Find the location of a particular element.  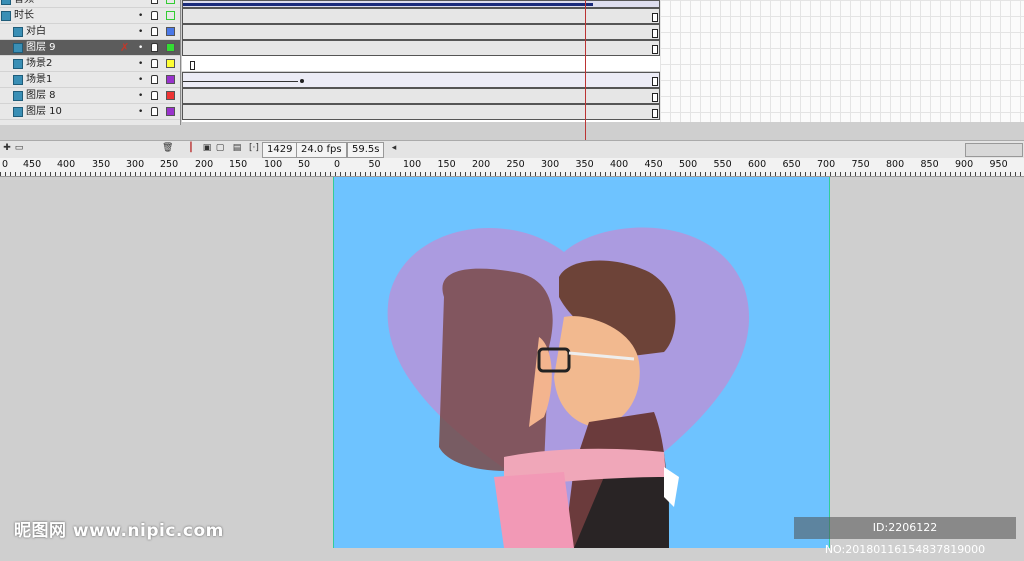

center-frame-icon: ┃ is located at coordinates (191, 148).